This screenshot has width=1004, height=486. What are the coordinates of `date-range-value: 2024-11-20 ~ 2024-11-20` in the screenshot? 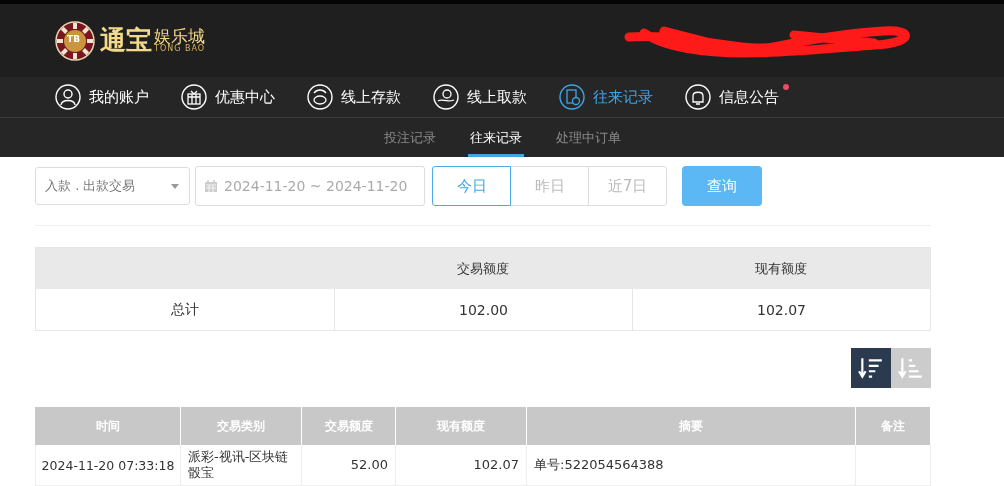 It's located at (316, 186).